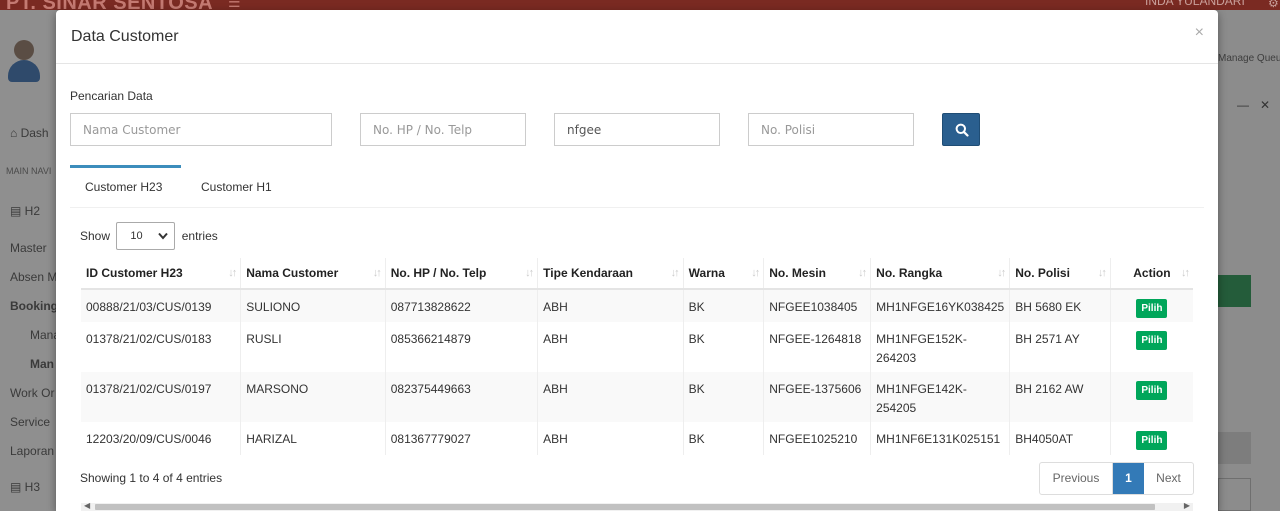 The height and width of the screenshot is (511, 1280). Describe the element at coordinates (637, 129) in the screenshot. I see `no-rangka-input` at that location.